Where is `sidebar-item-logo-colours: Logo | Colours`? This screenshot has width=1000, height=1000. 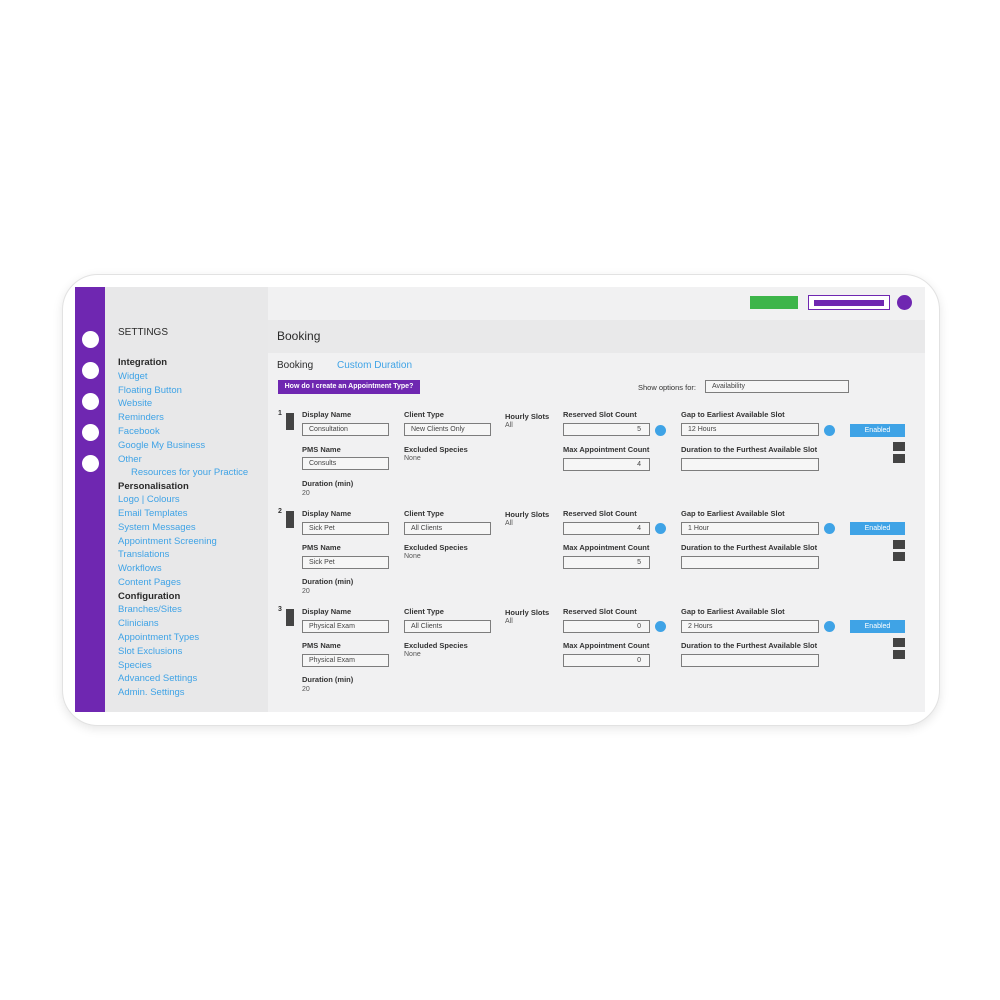
sidebar-item-logo-colours: Logo | Colours is located at coordinates (149, 499).